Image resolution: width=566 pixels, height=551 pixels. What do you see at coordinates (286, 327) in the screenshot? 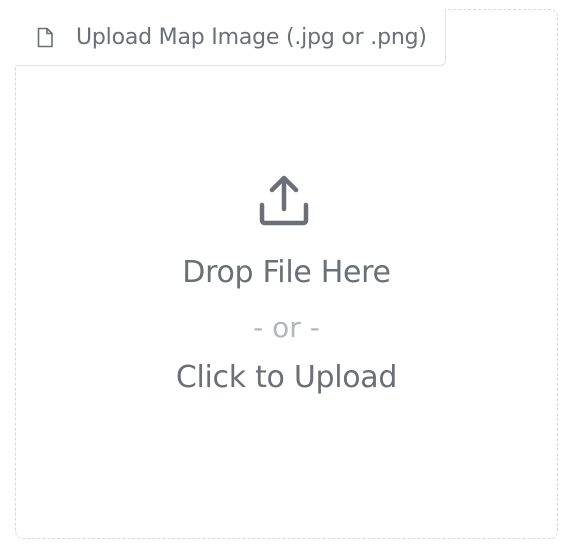
I see `or-divider-text: - or -` at bounding box center [286, 327].